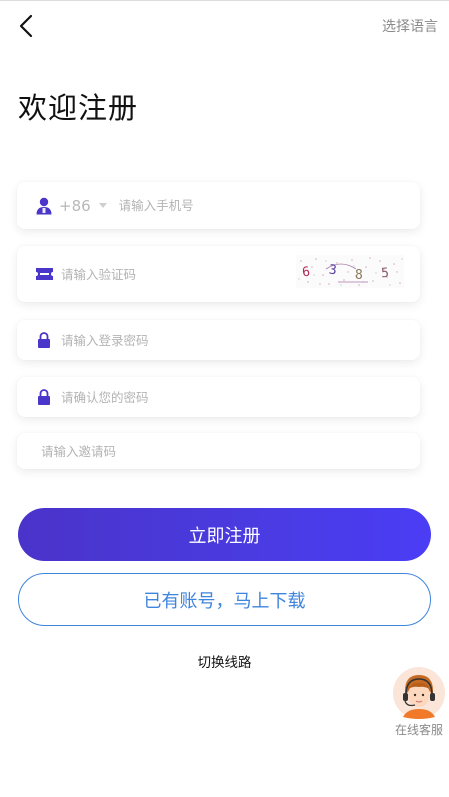 The image size is (449, 797). Describe the element at coordinates (229, 451) in the screenshot. I see `invite-code-input` at that location.